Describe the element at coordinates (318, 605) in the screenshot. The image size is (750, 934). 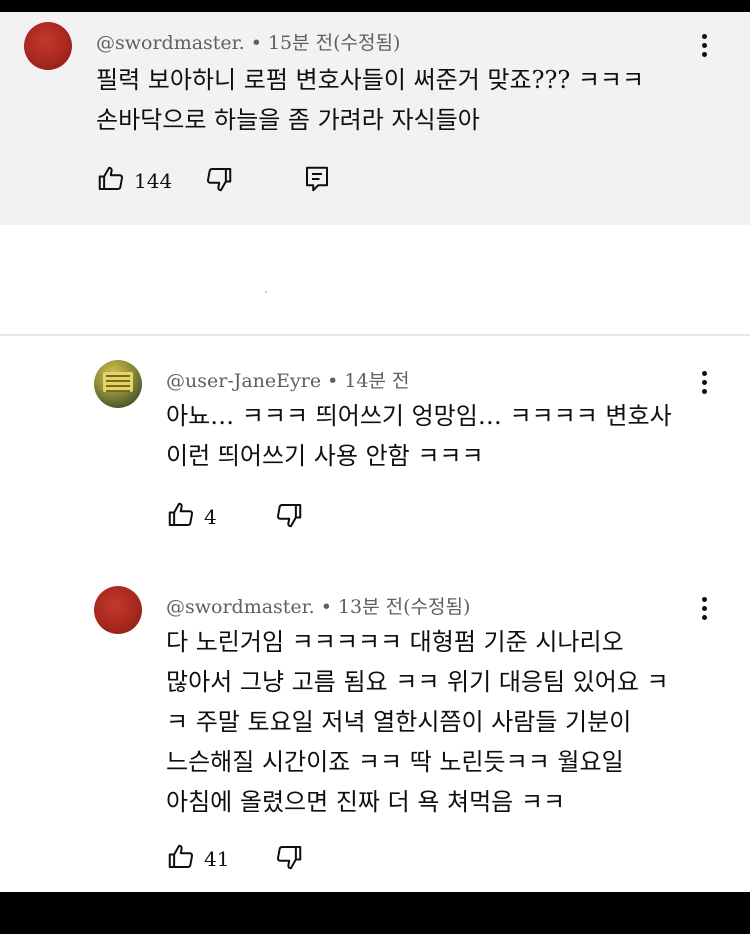
I see `comment-meta: @swordmaster. • 13분 전(수정됨)` at that location.